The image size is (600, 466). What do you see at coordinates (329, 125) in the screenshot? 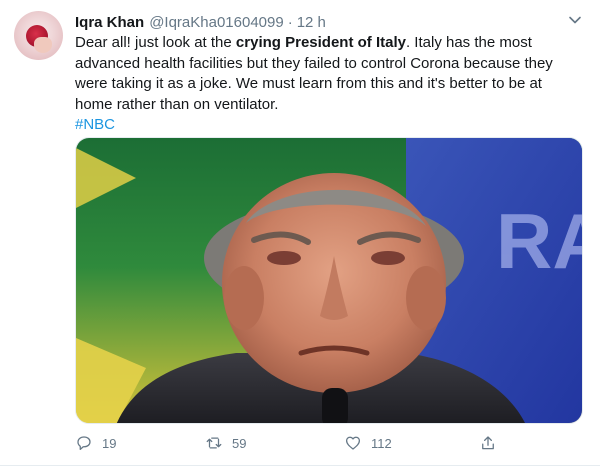
I see `hashtag-link: #NBC` at bounding box center [329, 125].